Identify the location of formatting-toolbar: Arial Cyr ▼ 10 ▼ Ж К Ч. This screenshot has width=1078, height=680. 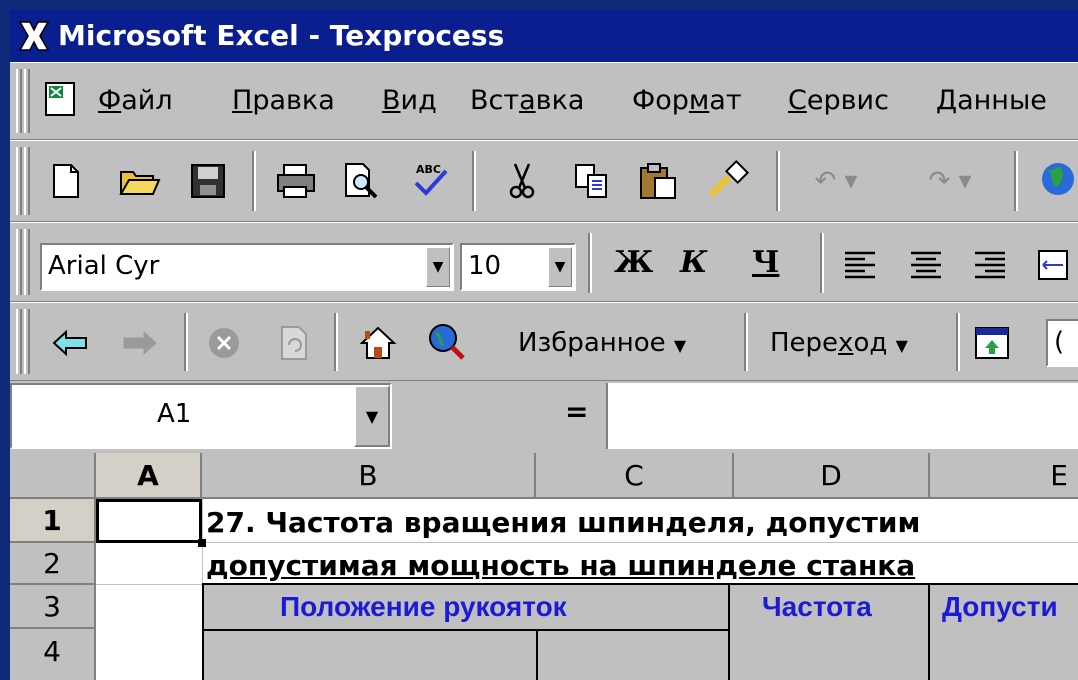
(544, 262).